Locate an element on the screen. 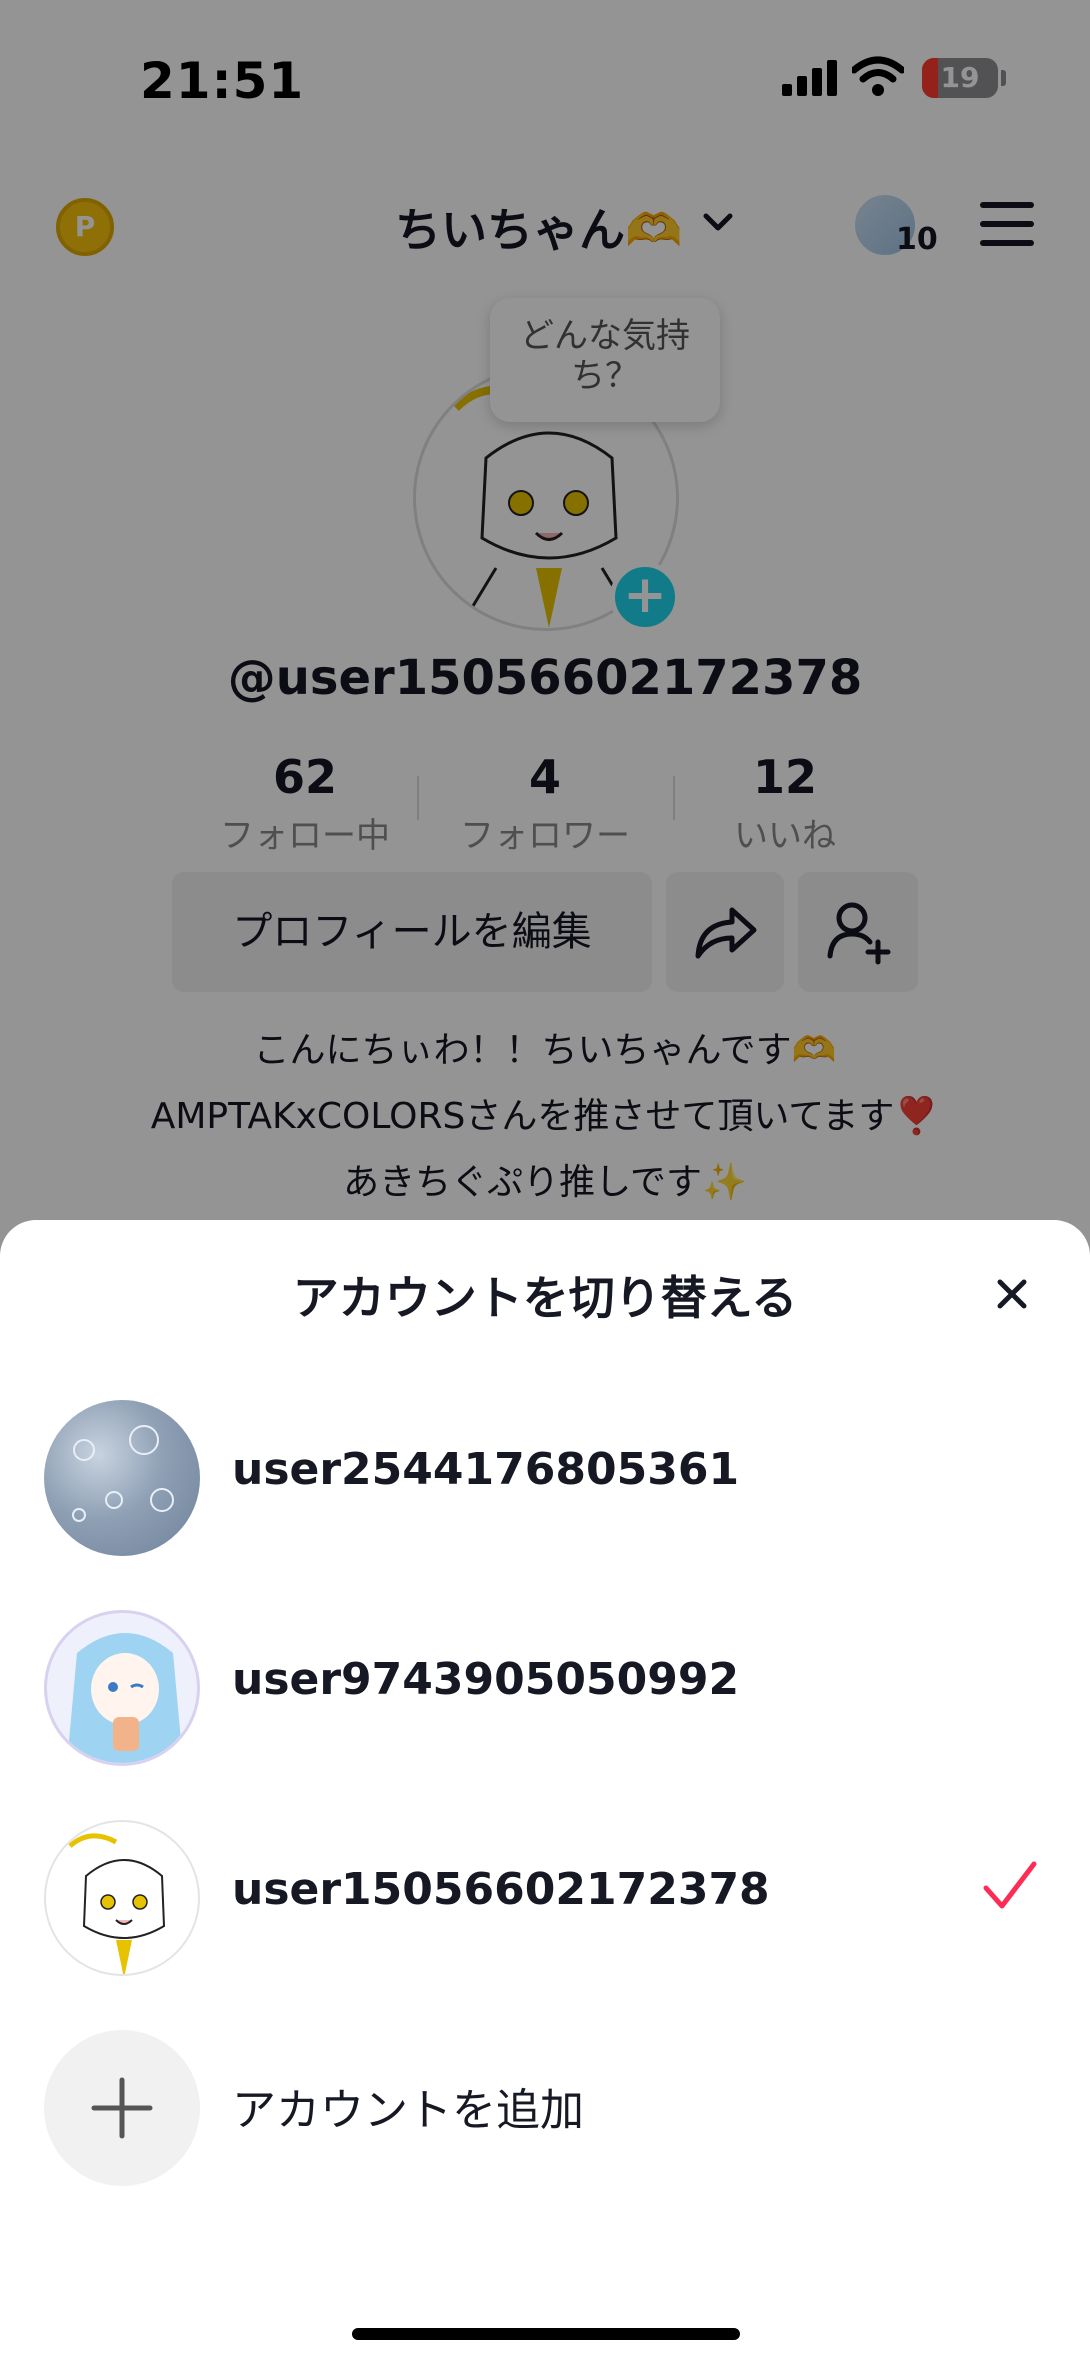 This screenshot has width=1090, height=2364. sketch-character-icon is located at coordinates (117, 1903).